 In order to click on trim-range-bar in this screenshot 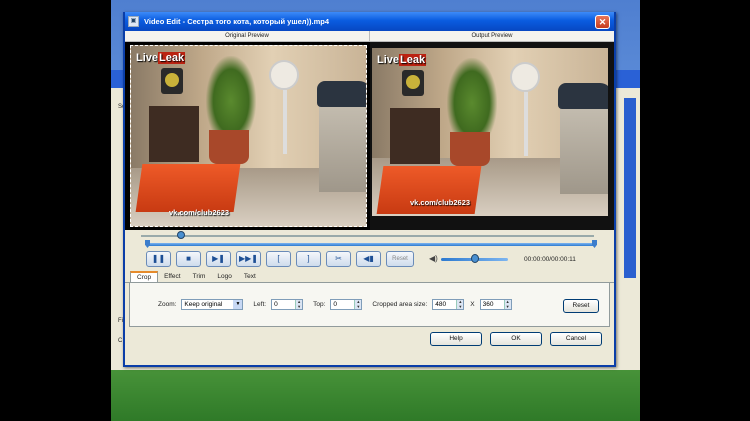, I will do `click(369, 244)`.